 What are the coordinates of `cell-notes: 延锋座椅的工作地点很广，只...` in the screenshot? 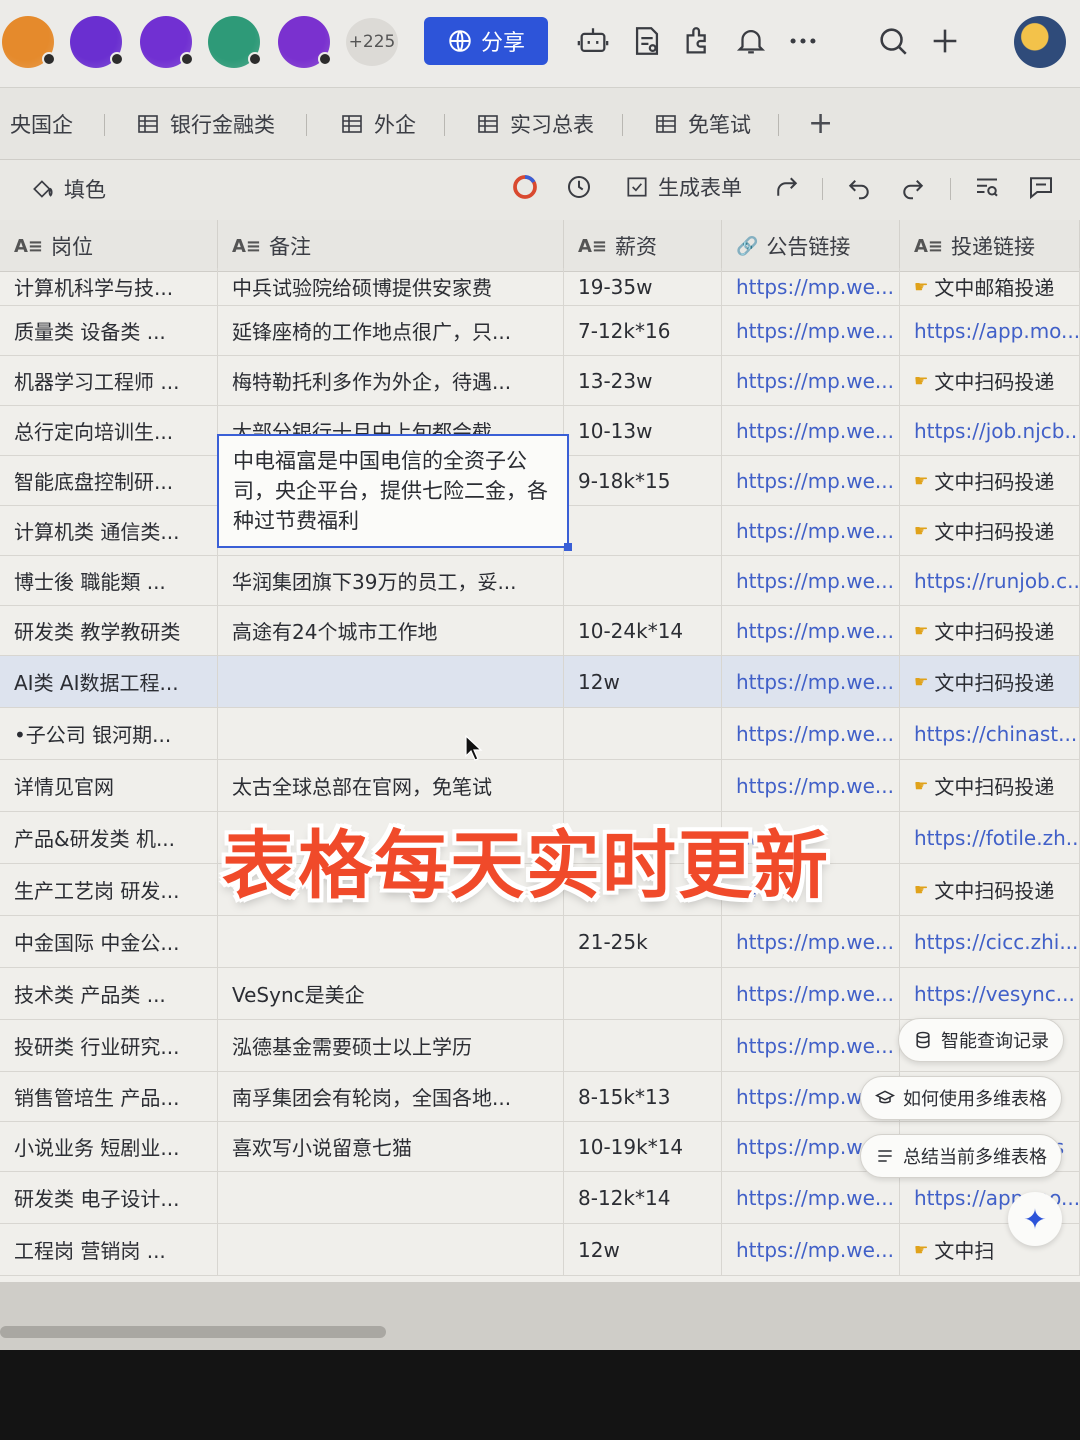 It's located at (391, 330).